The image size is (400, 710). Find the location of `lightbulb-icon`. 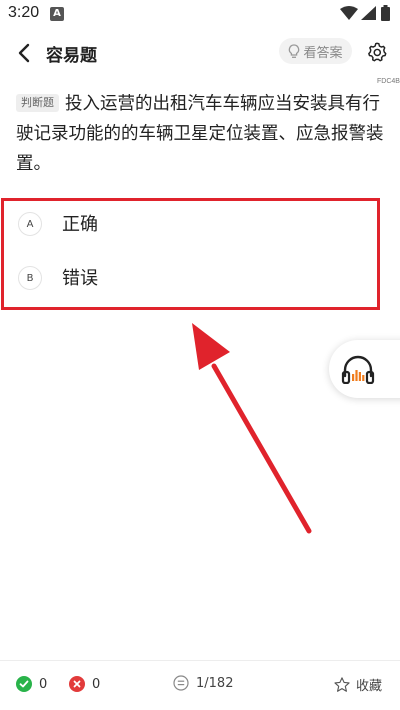

lightbulb-icon is located at coordinates (294, 50).